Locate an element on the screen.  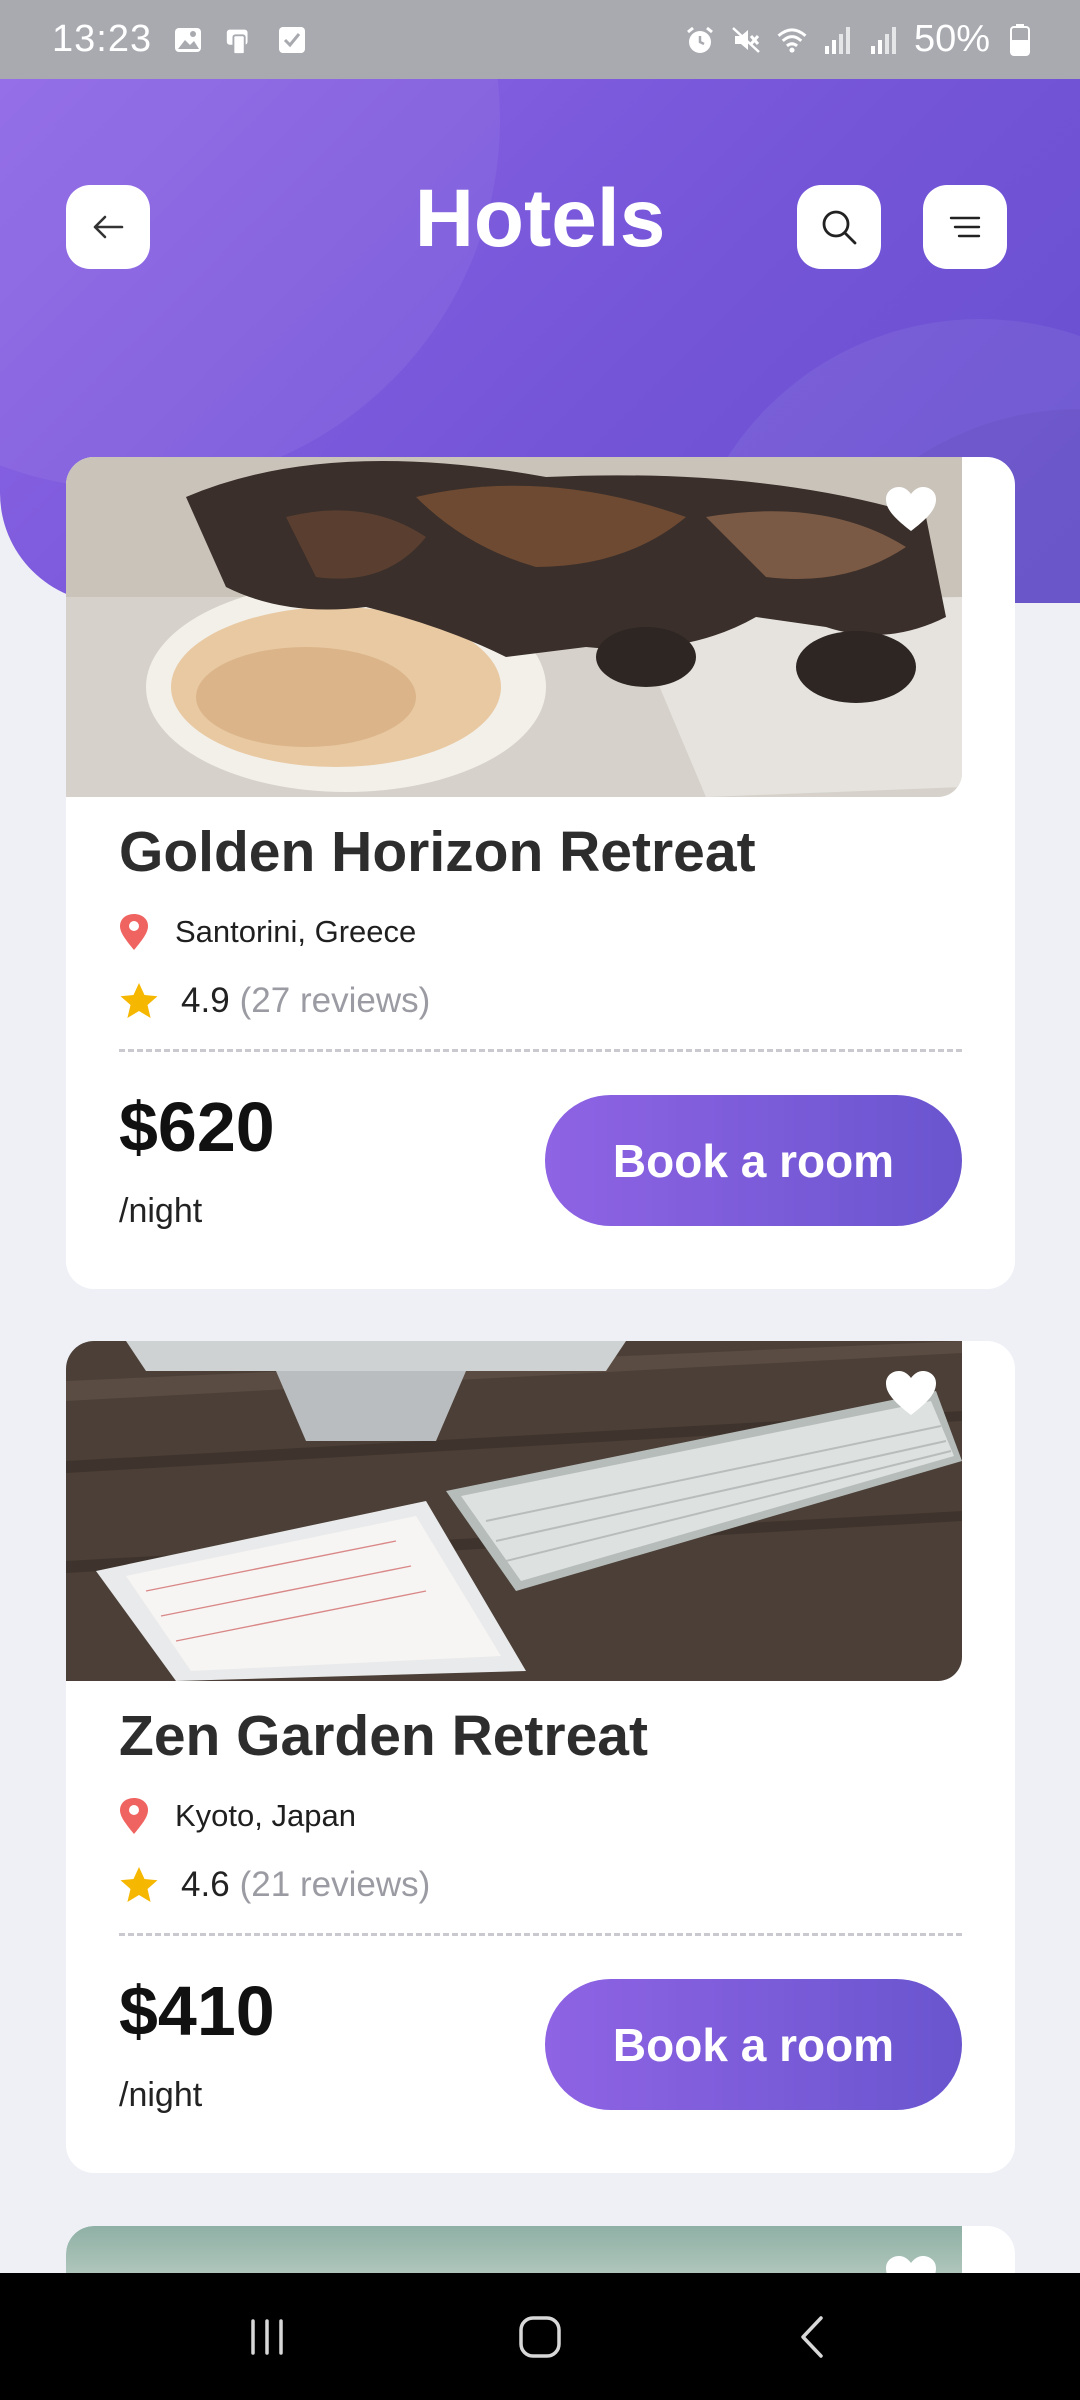
back-nav-button is located at coordinates (813, 2337).